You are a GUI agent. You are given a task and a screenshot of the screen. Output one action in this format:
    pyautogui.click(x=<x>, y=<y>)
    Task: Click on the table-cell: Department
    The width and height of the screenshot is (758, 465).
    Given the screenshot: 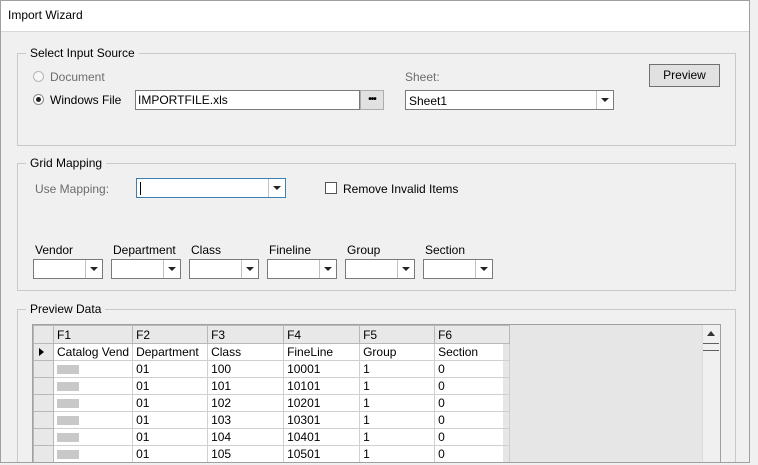 What is the action you would take?
    pyautogui.click(x=170, y=352)
    